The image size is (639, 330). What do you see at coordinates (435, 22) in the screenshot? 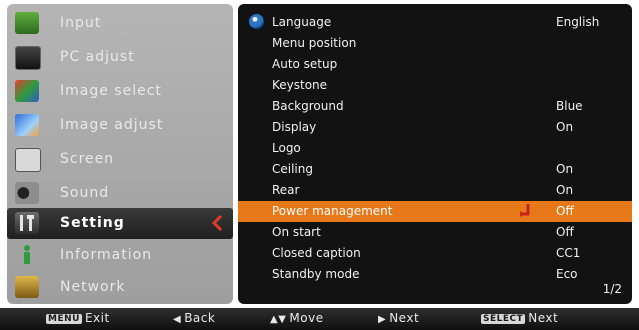
I see `settings-row-language: Language English` at bounding box center [435, 22].